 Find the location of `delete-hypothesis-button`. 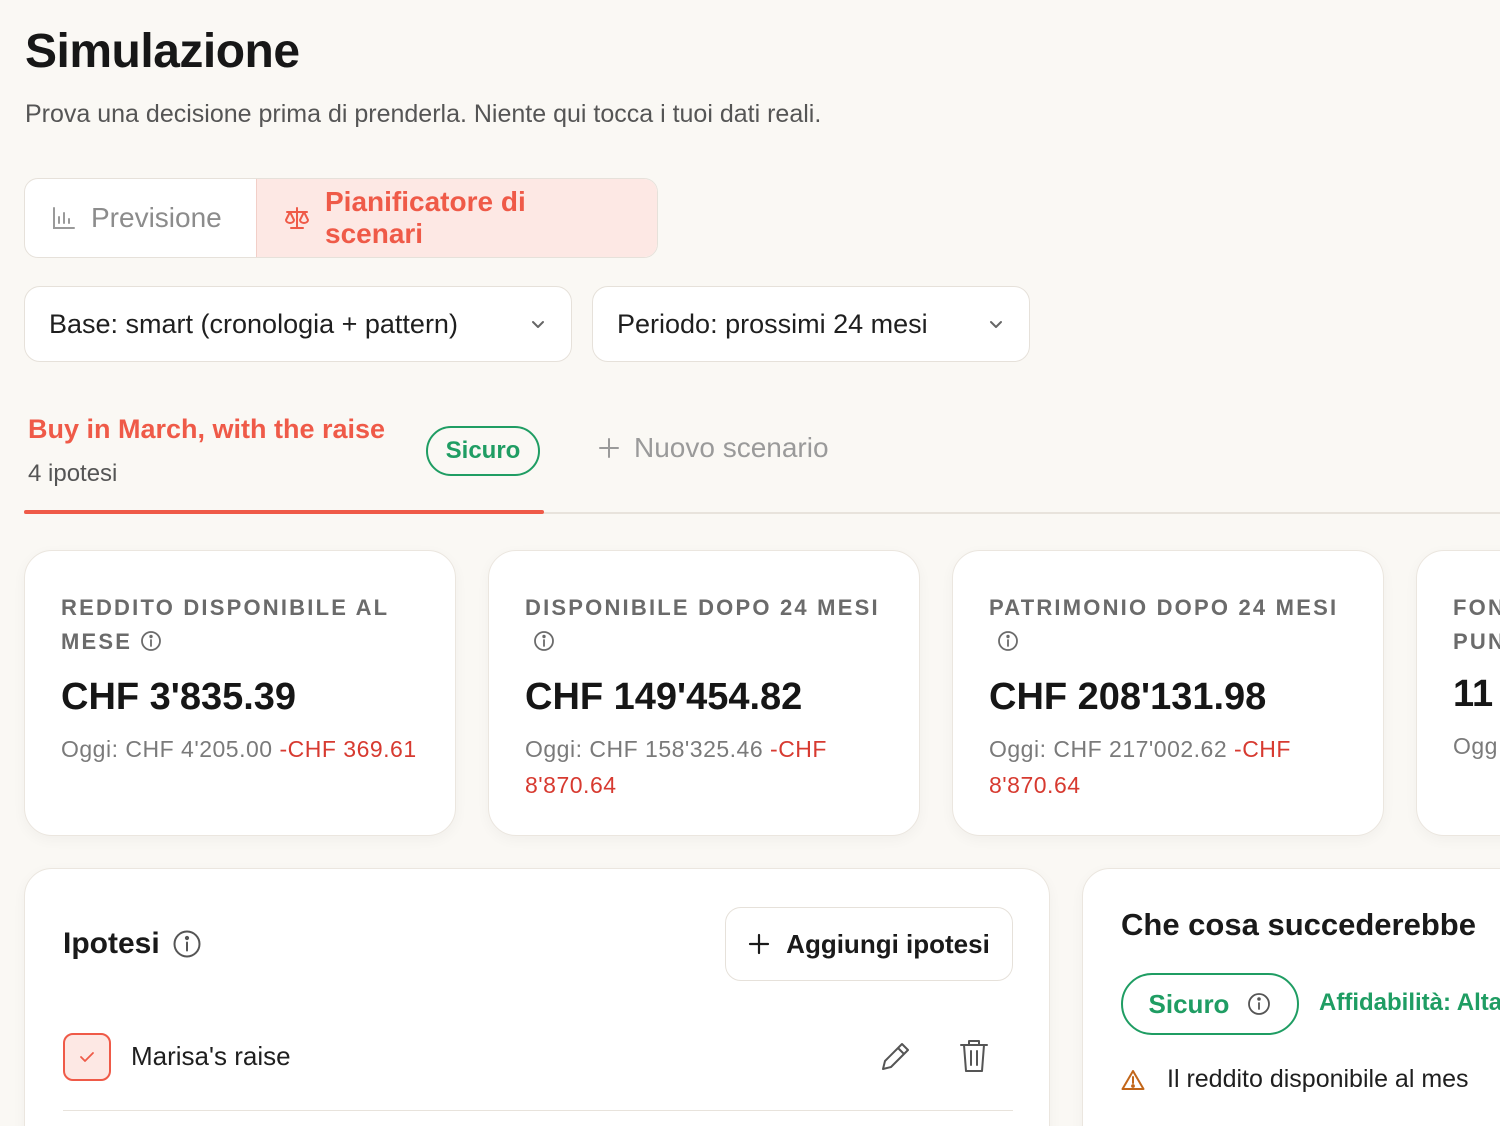

delete-hypothesis-button is located at coordinates (974, 1058).